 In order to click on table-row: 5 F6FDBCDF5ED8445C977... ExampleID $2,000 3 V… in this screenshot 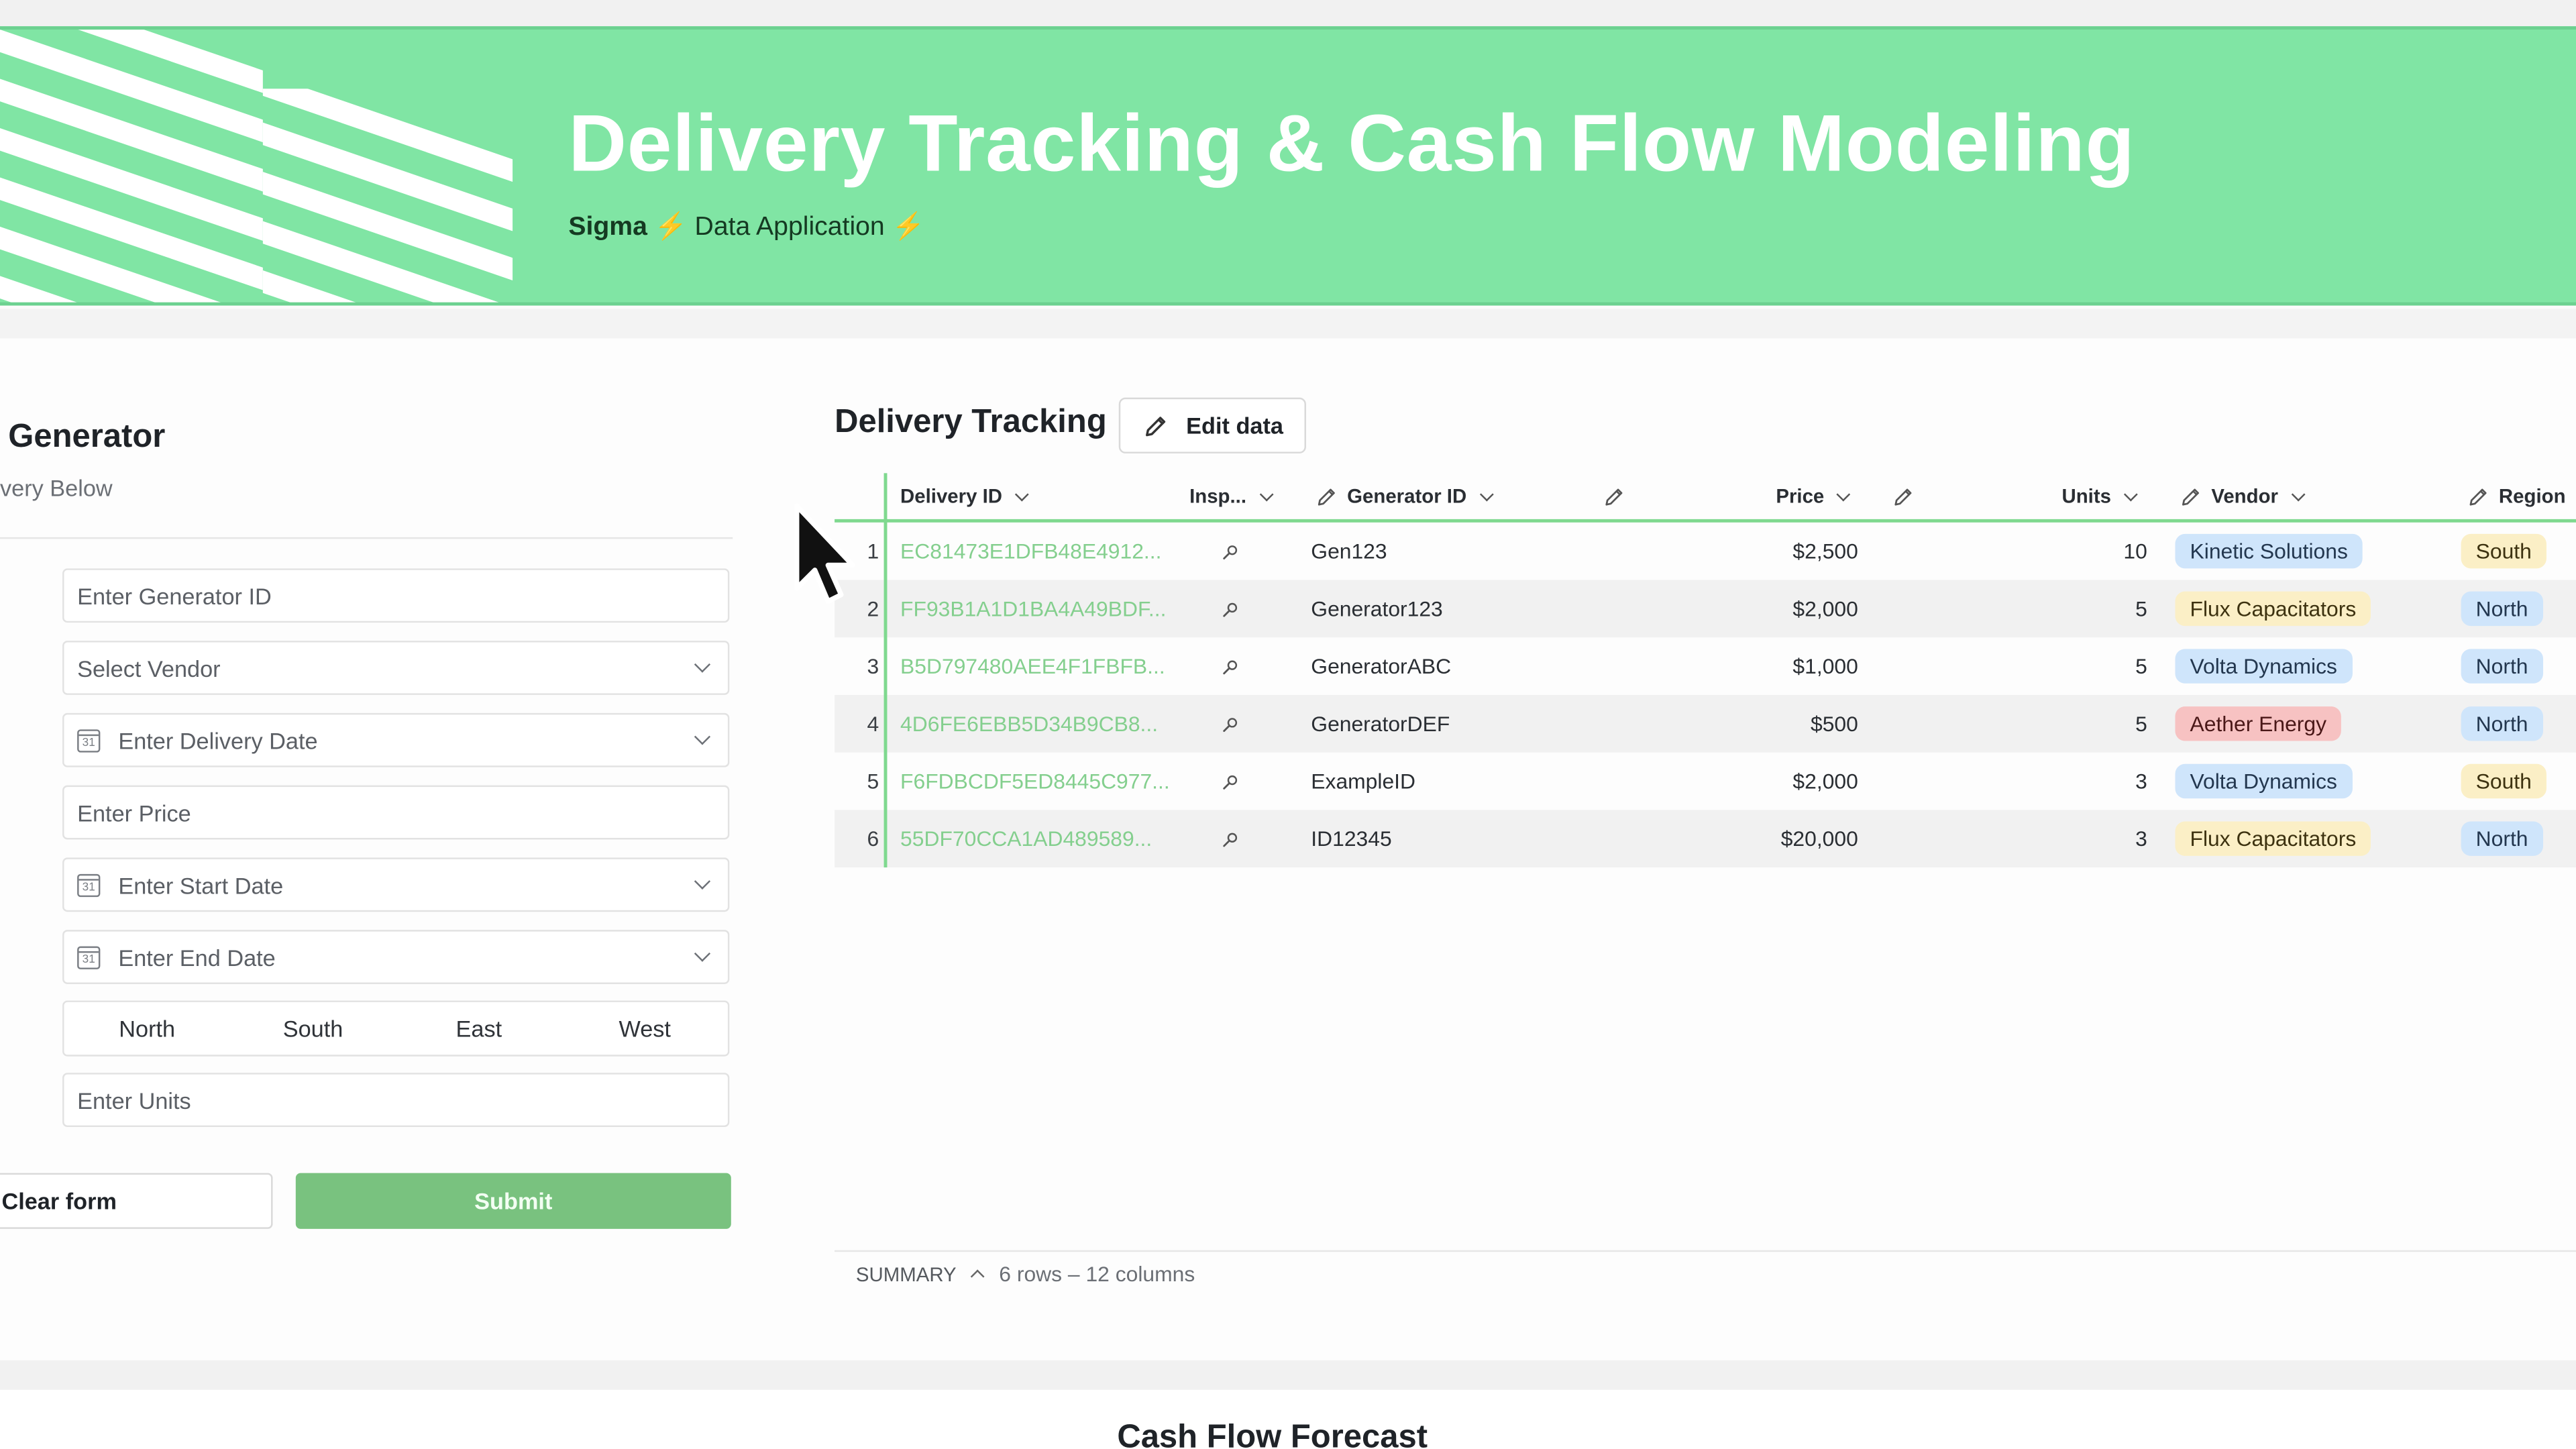, I will do `click(1705, 781)`.